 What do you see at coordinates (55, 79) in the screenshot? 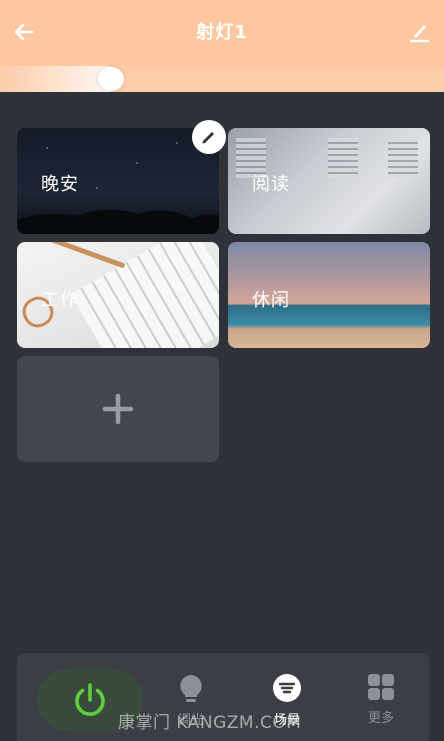
I see `brightness-slider-fill` at bounding box center [55, 79].